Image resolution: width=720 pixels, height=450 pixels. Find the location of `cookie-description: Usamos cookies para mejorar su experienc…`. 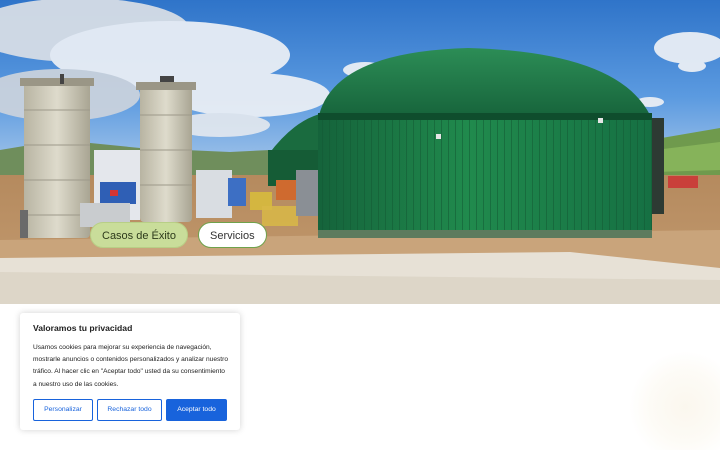

cookie-description: Usamos cookies para mejorar su experienc… is located at coordinates (130, 366).